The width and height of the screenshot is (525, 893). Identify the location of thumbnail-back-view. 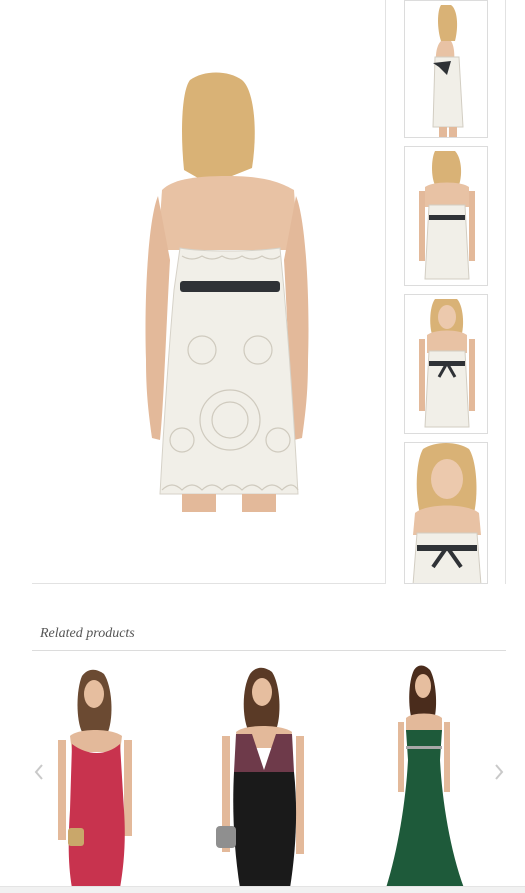
(446, 216).